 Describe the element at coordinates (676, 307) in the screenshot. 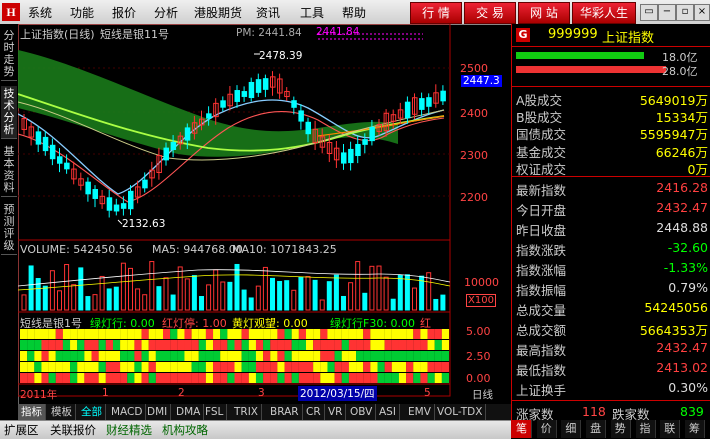

I see `row-value: 54245056` at that location.